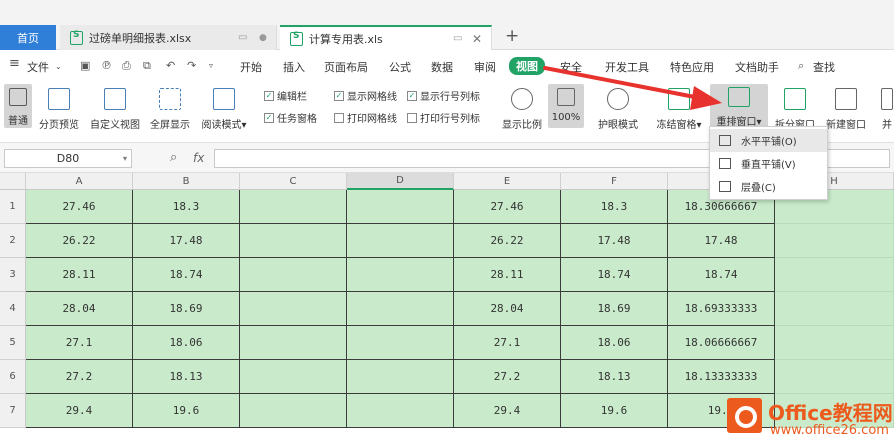 This screenshot has height=446, width=894. I want to click on cell-b: 18.69, so click(186, 309).